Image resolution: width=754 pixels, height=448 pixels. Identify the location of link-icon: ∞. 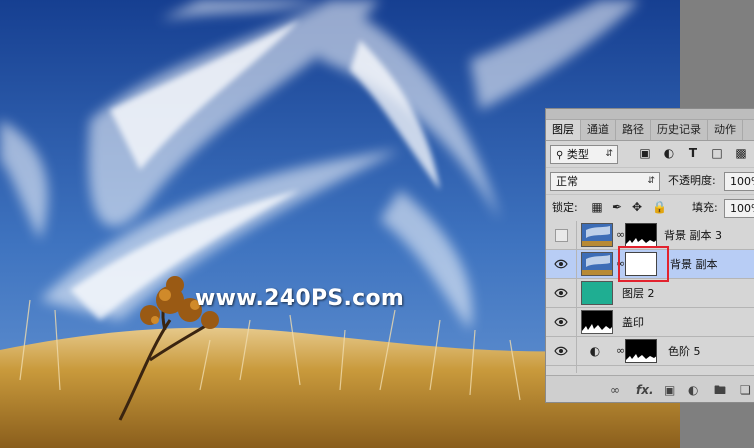
(615, 390).